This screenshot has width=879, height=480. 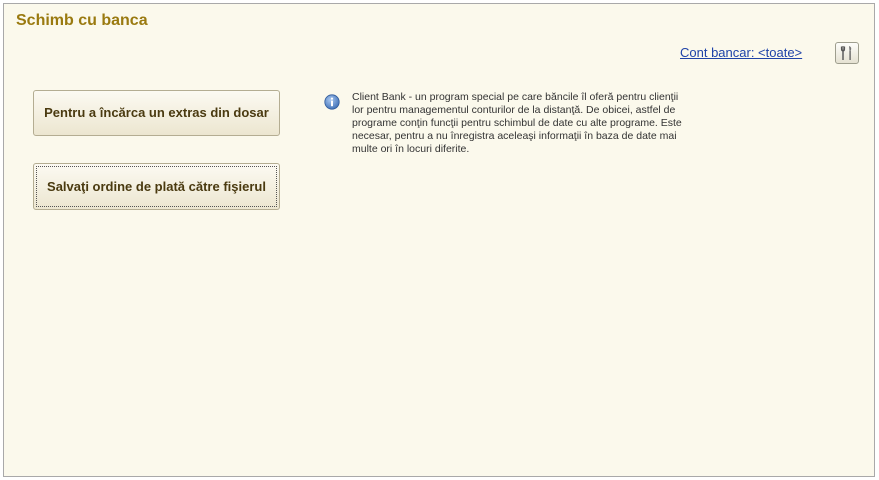 What do you see at coordinates (82, 20) in the screenshot?
I see `page-title: Schimb cu banca` at bounding box center [82, 20].